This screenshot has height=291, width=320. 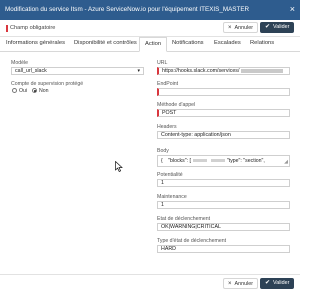 What do you see at coordinates (168, 84) in the screenshot?
I see `endpoint-label: EndPoint` at bounding box center [168, 84].